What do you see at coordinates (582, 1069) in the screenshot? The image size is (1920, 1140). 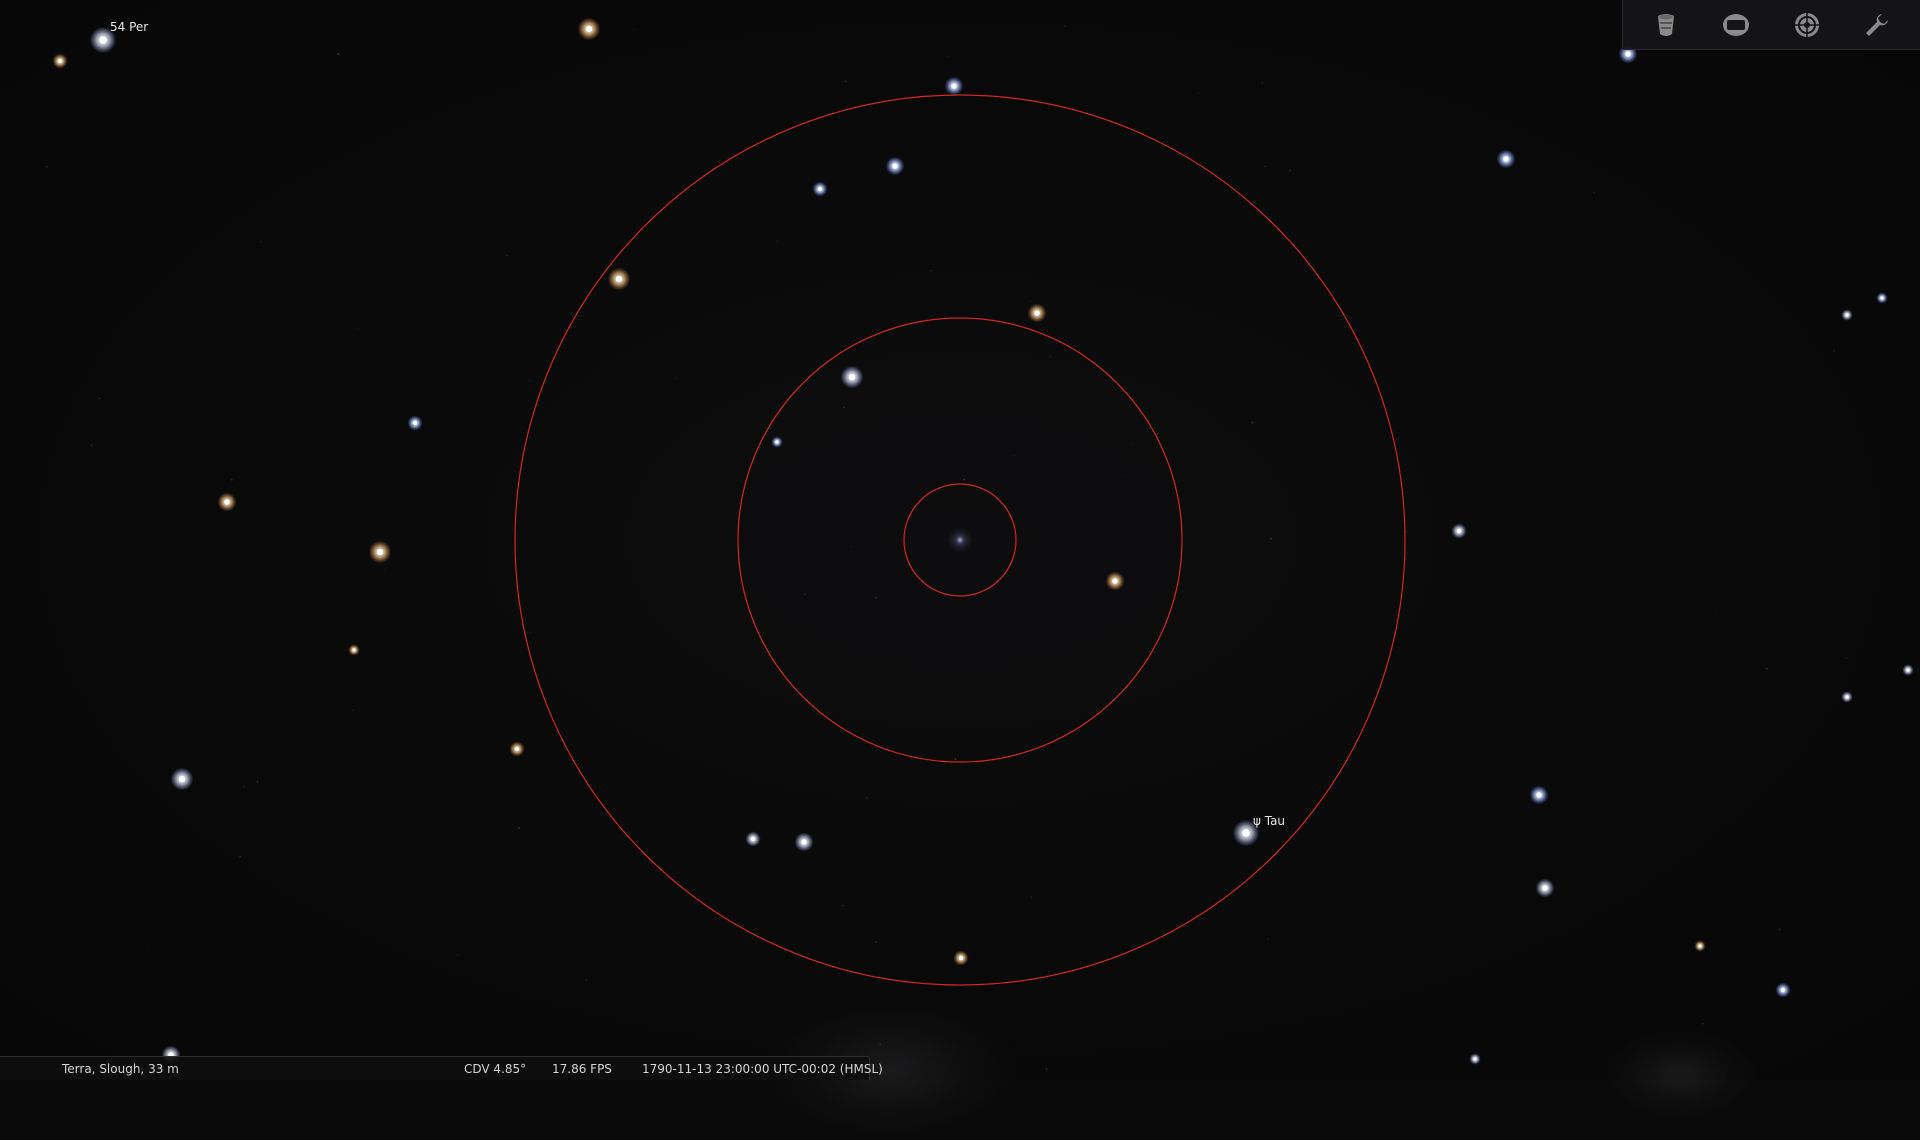 I see `status-fps: 17.86 FPS` at bounding box center [582, 1069].